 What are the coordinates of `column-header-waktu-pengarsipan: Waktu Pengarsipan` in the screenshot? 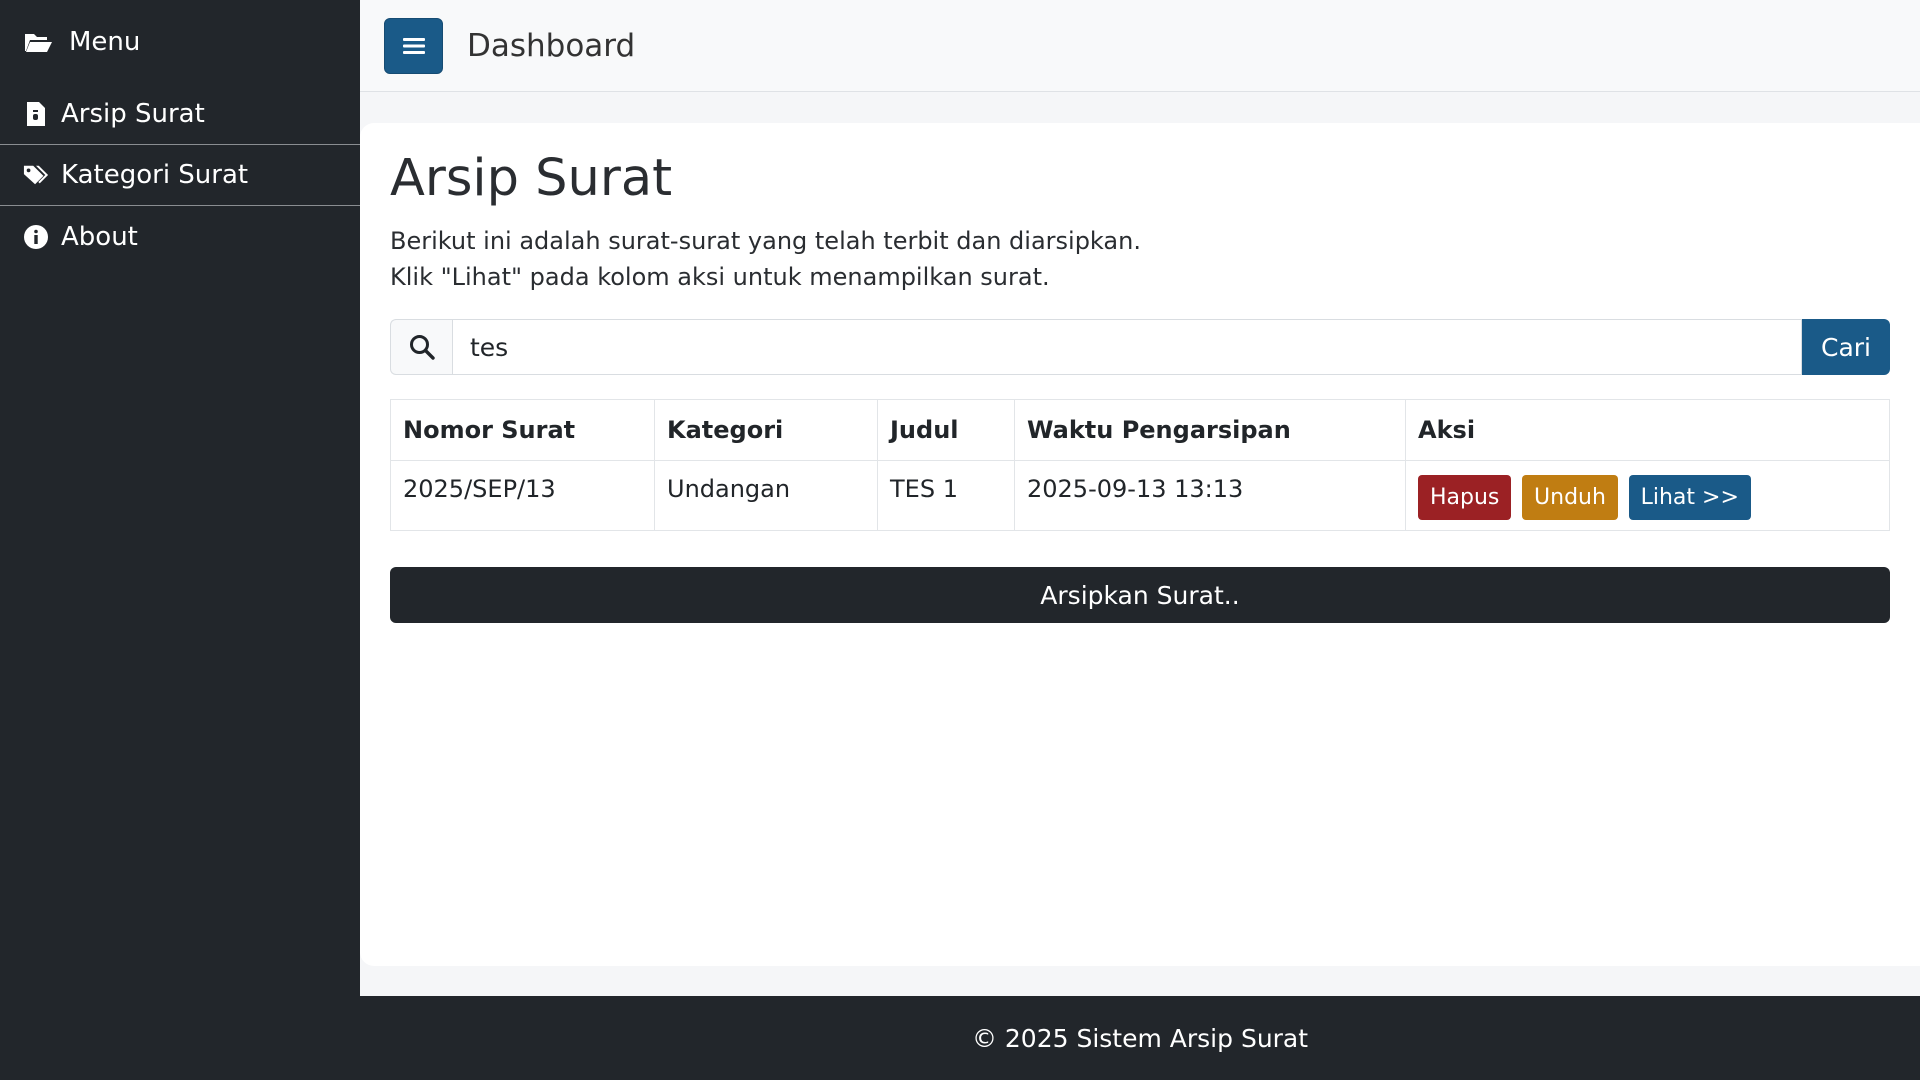 It's located at (1210, 430).